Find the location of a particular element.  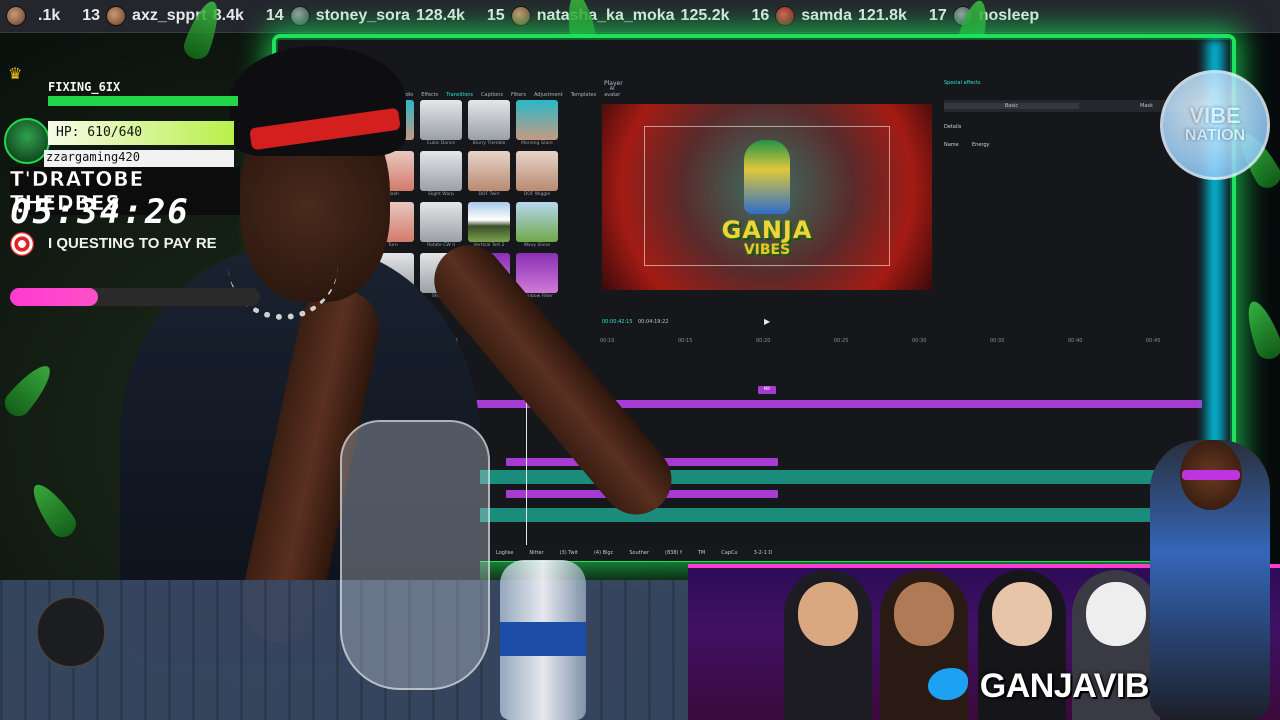

ruler-tick: 00:10 is located at coordinates (607, 341).